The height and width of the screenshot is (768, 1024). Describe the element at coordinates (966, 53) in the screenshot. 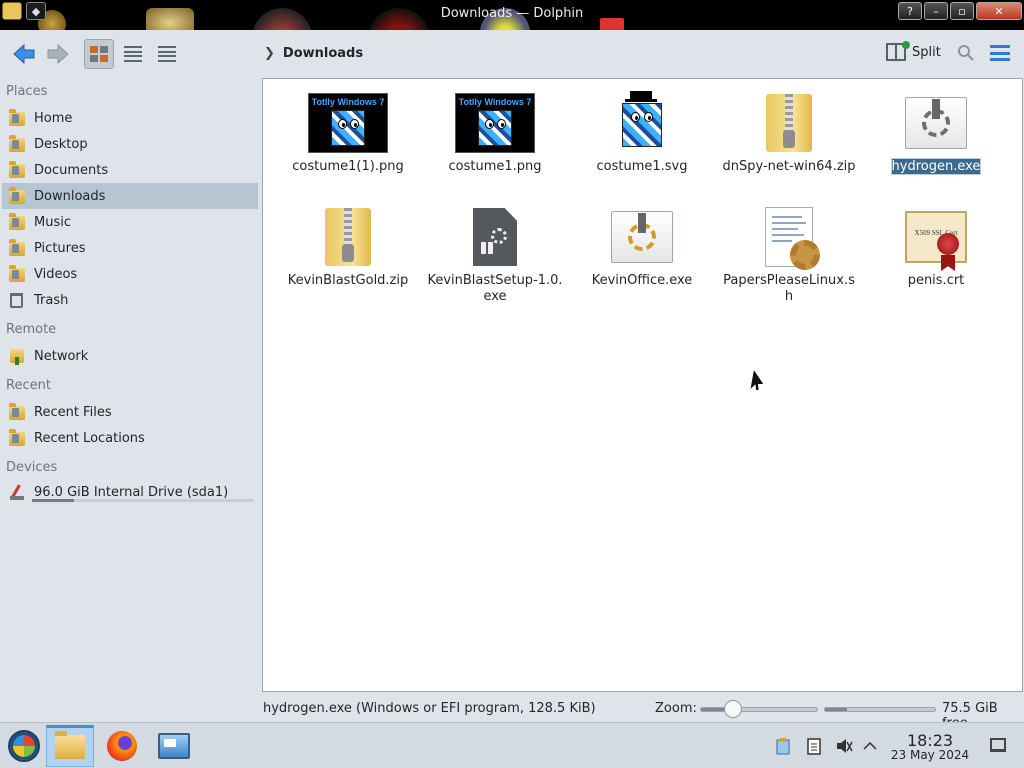

I see `search-icon` at that location.